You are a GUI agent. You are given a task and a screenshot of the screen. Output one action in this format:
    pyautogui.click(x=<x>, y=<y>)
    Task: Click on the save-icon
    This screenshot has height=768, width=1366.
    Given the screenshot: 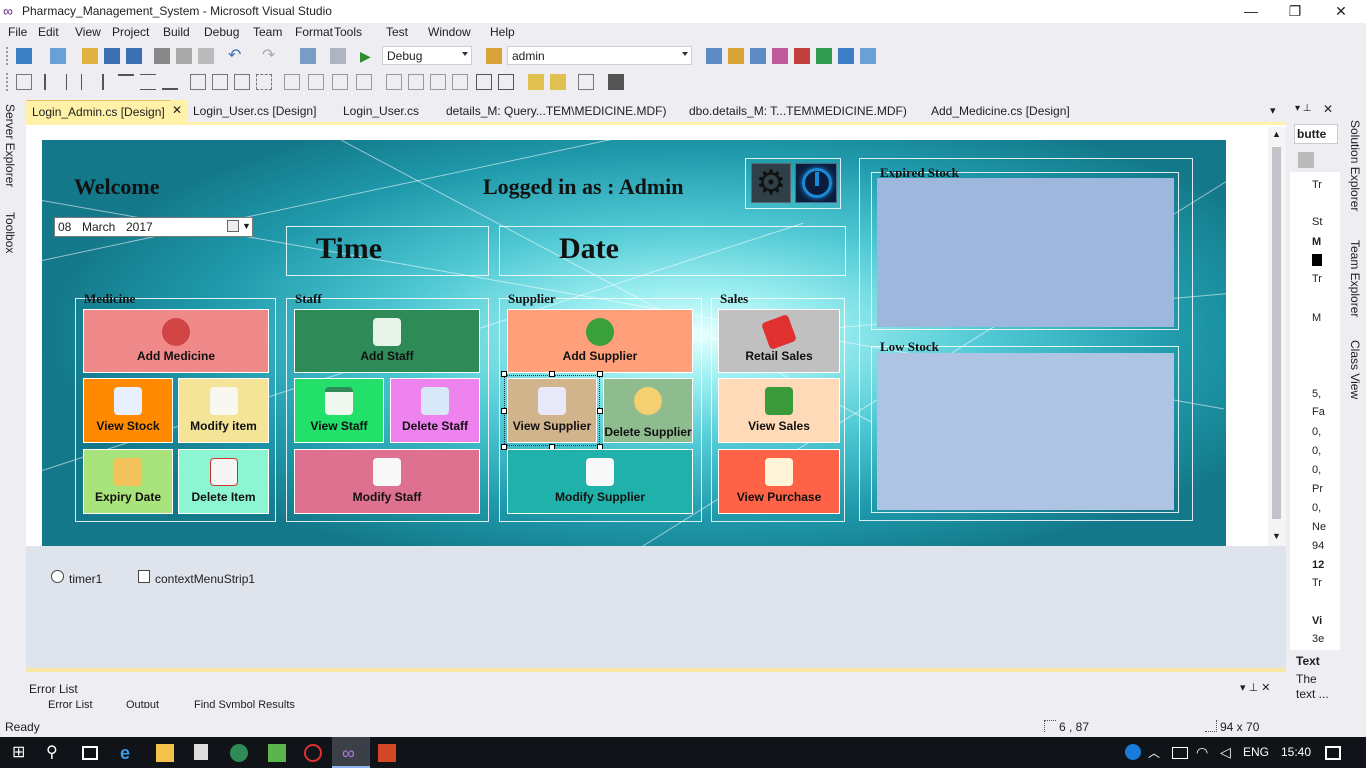 What is the action you would take?
    pyautogui.click(x=112, y=56)
    